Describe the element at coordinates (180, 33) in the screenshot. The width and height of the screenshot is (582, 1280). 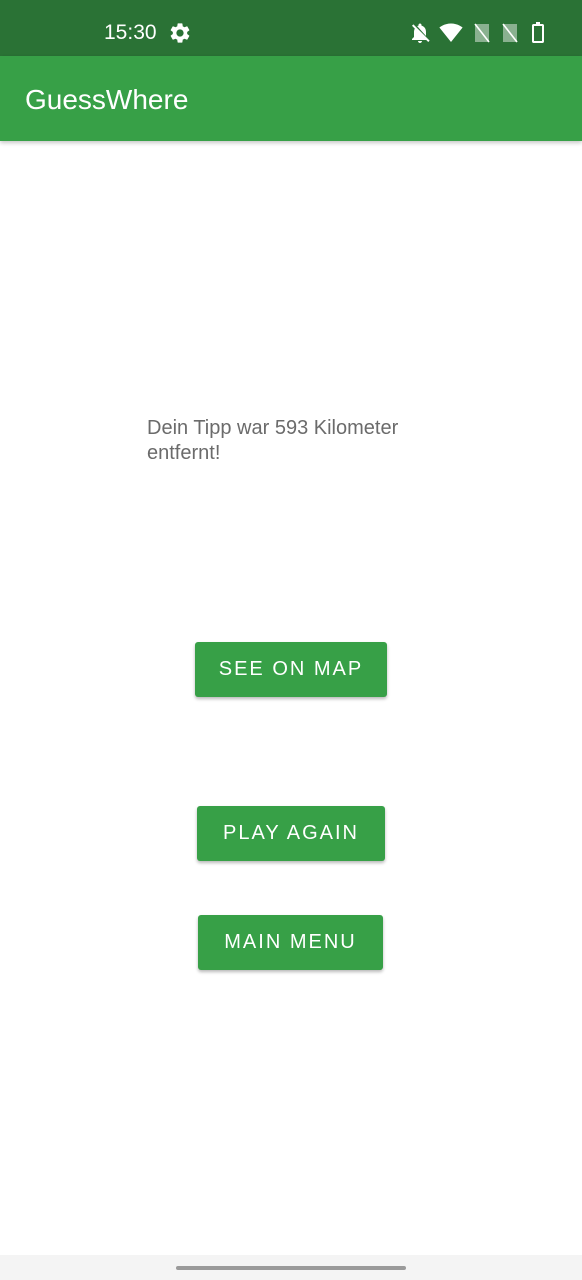
I see `gear-icon` at that location.